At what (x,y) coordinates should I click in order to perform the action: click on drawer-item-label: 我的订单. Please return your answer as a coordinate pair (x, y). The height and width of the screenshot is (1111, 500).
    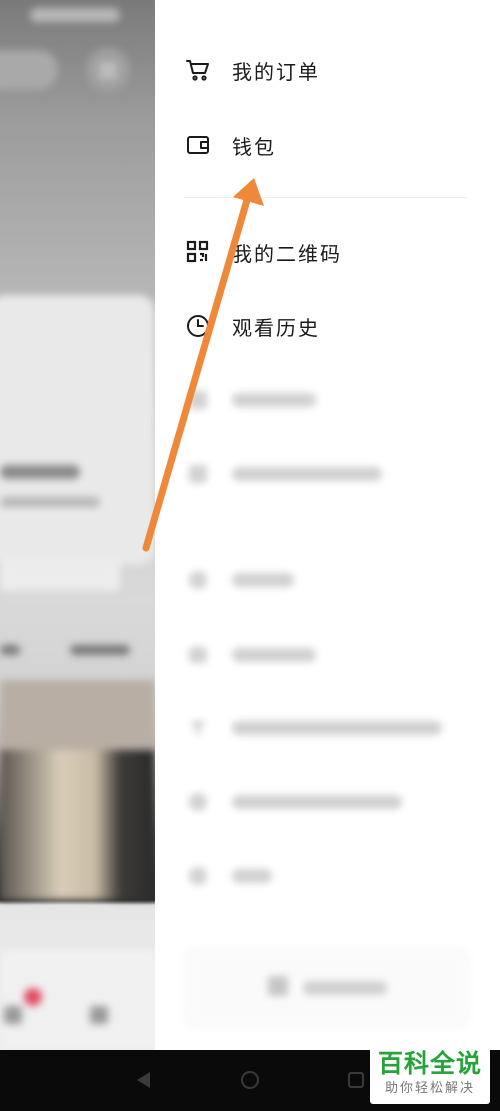
    Looking at the image, I should click on (276, 71).